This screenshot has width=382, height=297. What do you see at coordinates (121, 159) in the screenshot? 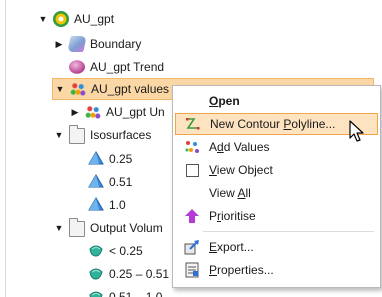
I see `tree-item-label: 0.25` at bounding box center [121, 159].